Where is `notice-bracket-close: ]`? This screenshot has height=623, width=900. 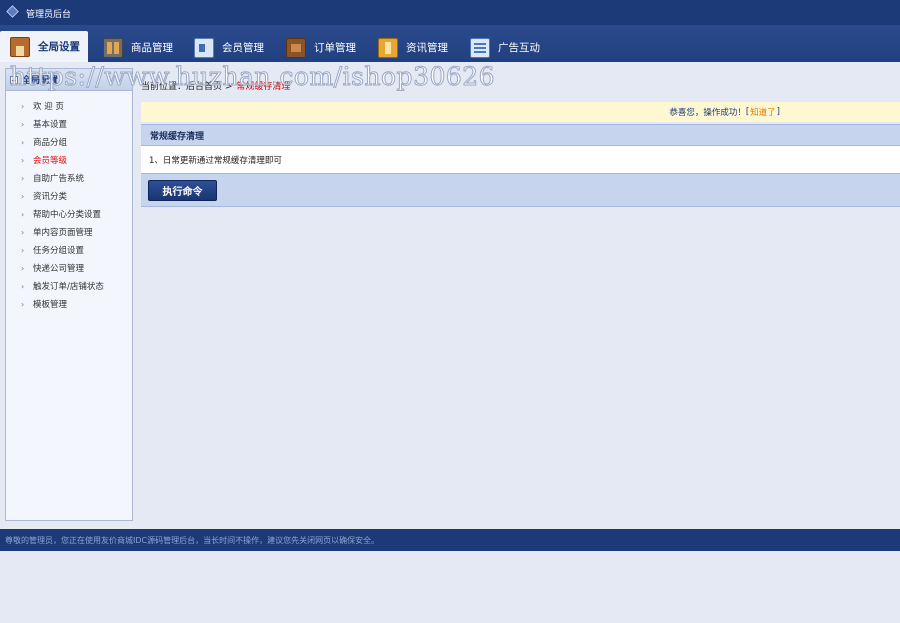
notice-bracket-close: ] is located at coordinates (778, 112).